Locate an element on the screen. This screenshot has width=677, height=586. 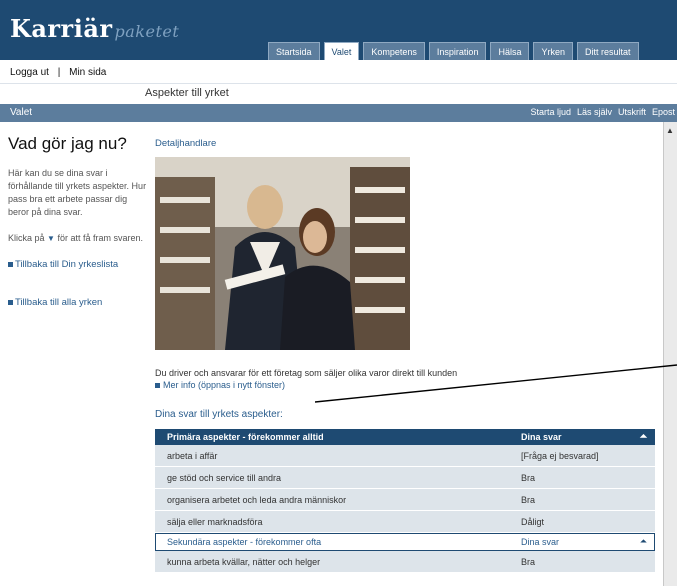
section-name: Valet is located at coordinates (21, 112).